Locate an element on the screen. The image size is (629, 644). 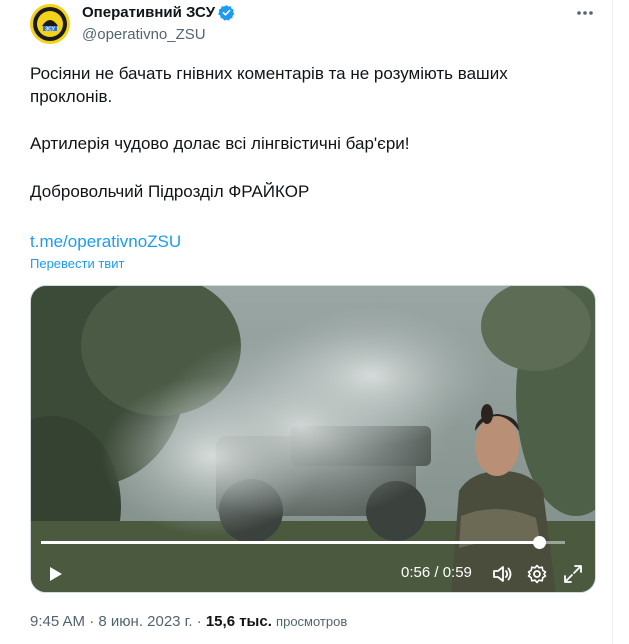
fullscreen-icon is located at coordinates (573, 574).